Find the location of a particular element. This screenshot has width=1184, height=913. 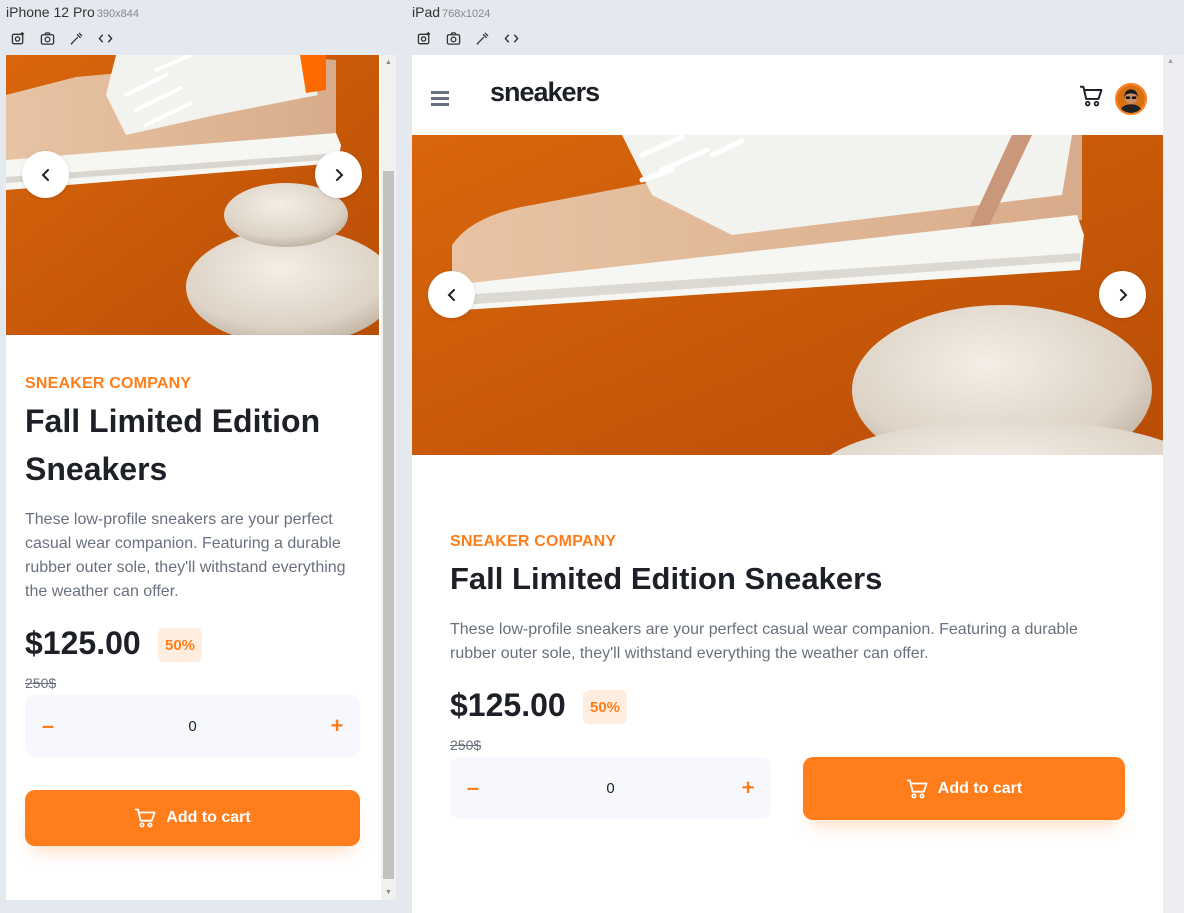

scroll-thumb is located at coordinates (388, 525).